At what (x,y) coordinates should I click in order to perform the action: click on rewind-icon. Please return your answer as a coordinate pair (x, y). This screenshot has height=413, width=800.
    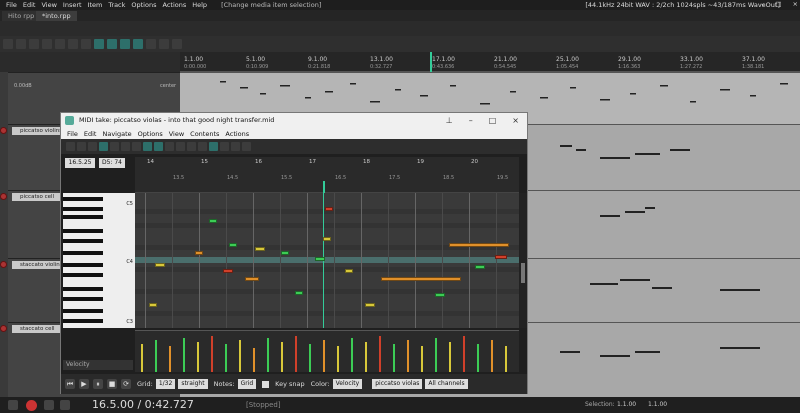
    Looking at the image, I should click on (13, 405).